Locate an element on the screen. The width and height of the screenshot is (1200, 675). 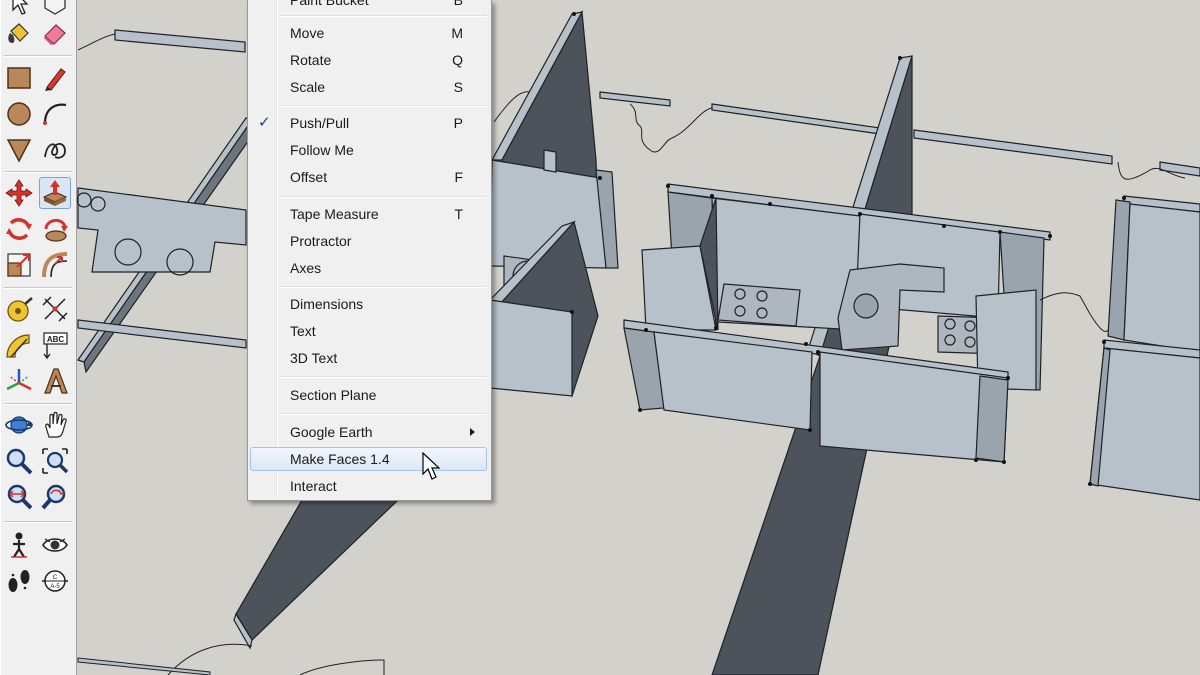
menu-item-label: Make Faces 1.4 is located at coordinates (340, 459).